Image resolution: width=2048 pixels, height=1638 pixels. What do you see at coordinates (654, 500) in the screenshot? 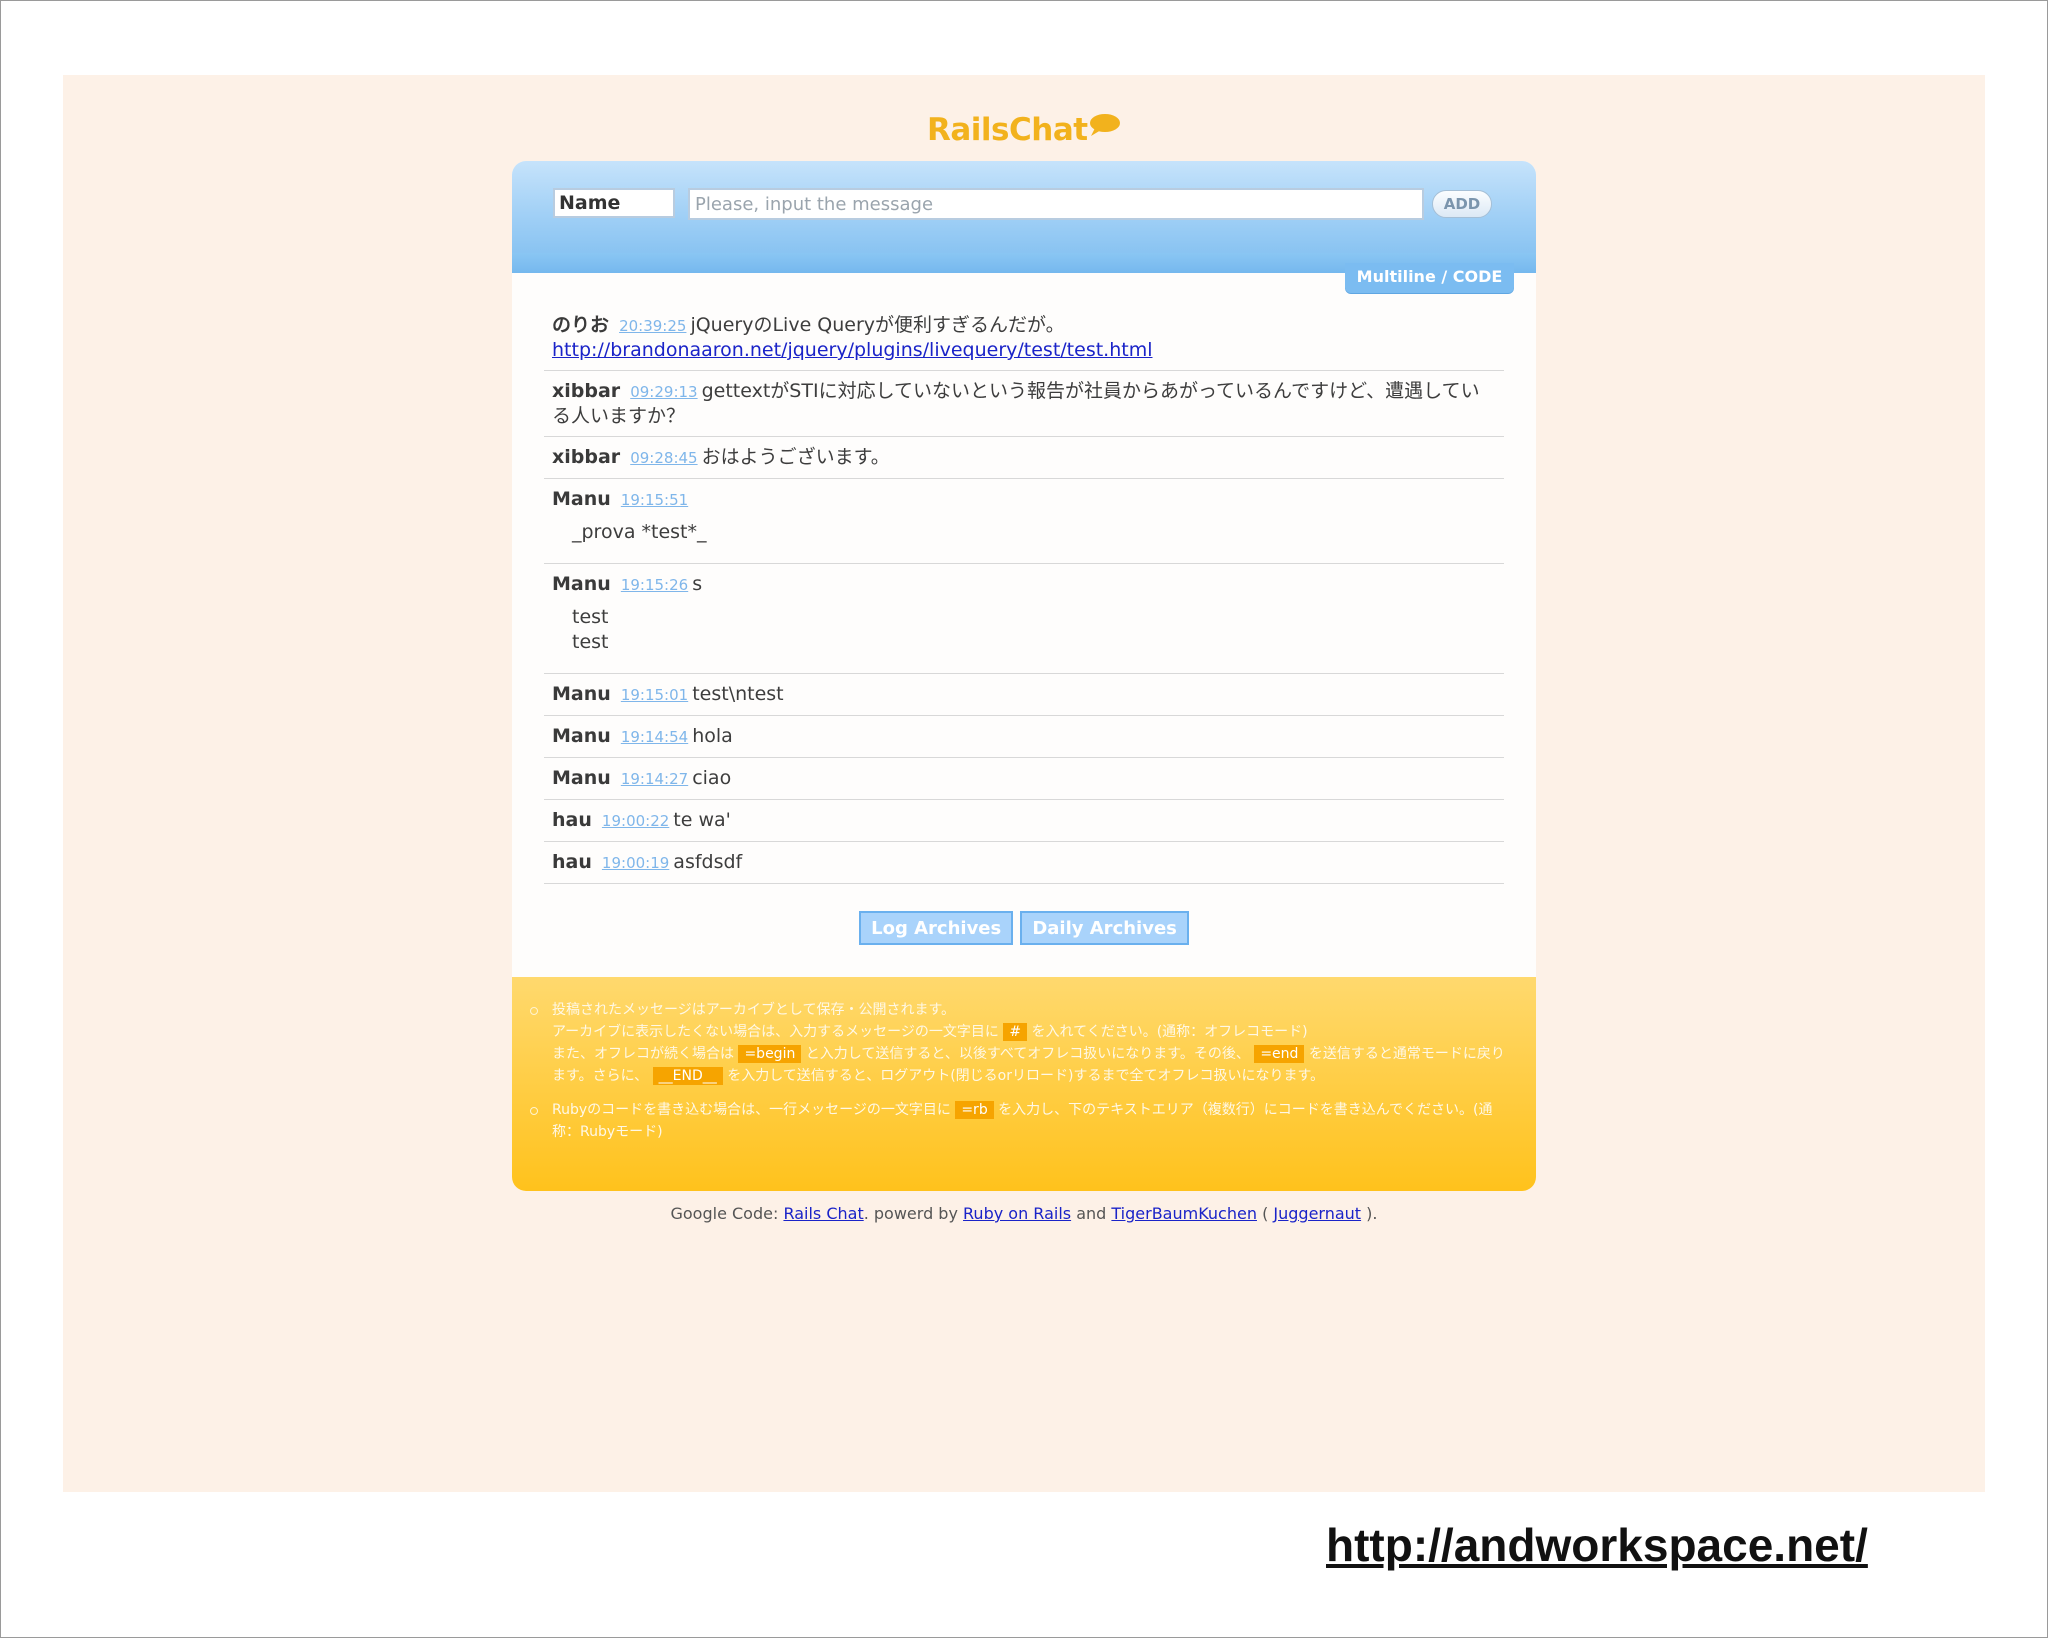
I see `message-time-link: 19:15:51` at bounding box center [654, 500].